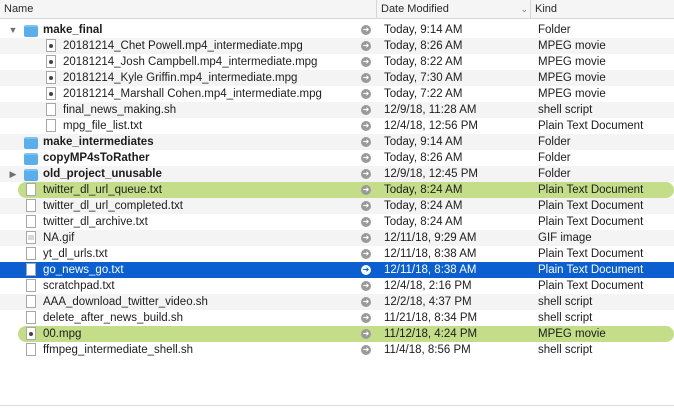 Image resolution: width=674 pixels, height=412 pixels. I want to click on date-modified: 12/2/18, 4:37 PM, so click(428, 302).